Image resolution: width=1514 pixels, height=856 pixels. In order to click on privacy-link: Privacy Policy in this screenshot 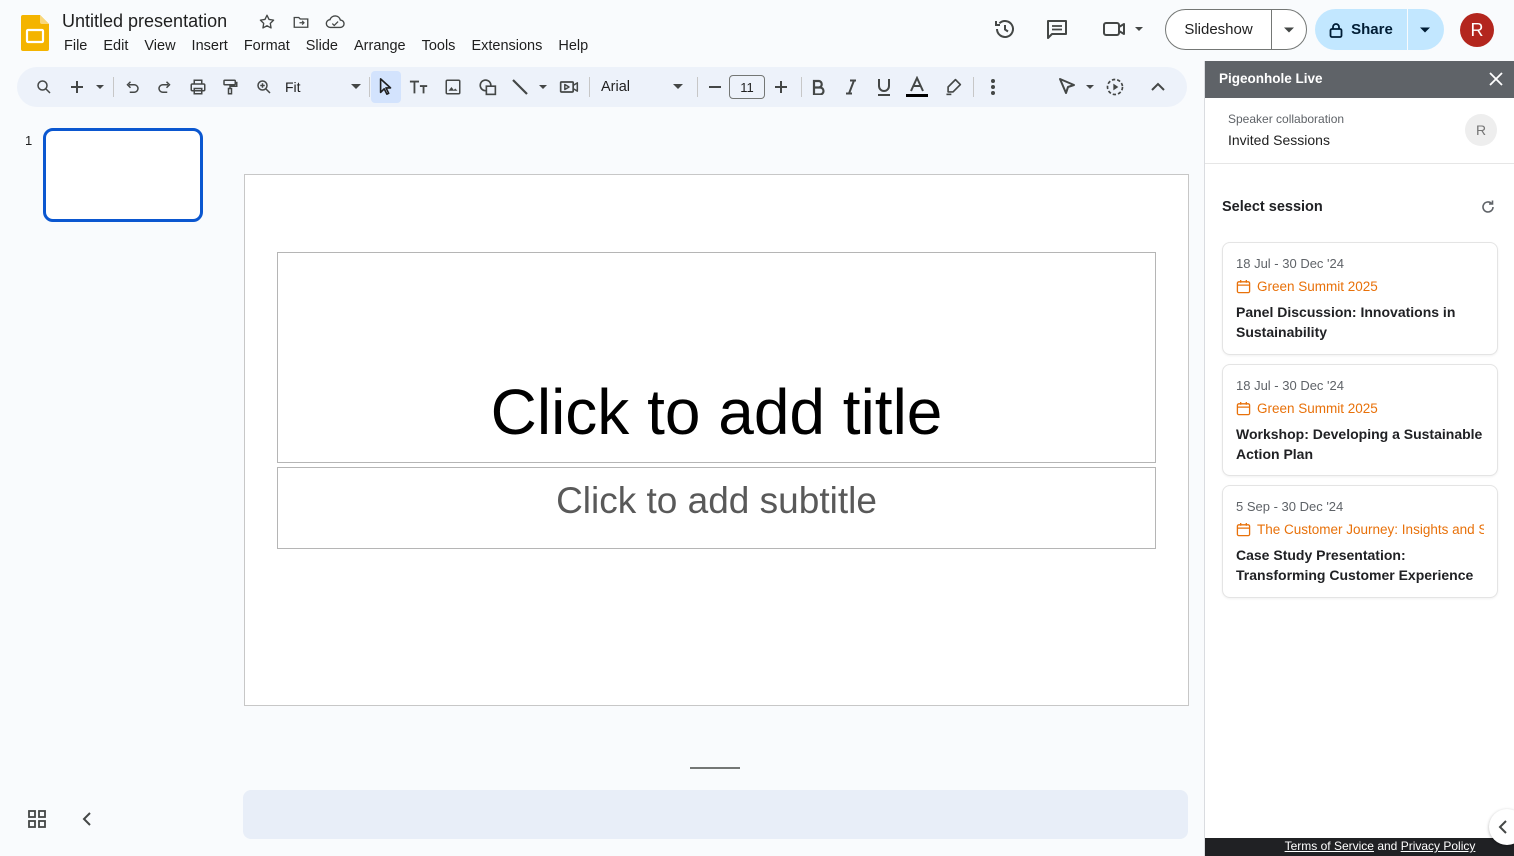, I will do `click(1438, 846)`.